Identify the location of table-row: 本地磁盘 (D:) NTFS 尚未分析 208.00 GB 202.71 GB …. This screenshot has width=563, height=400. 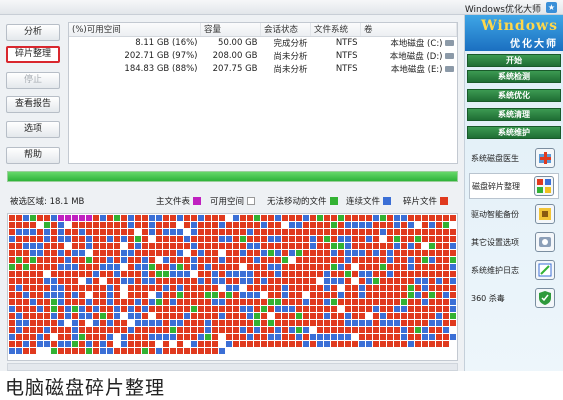
(263, 55).